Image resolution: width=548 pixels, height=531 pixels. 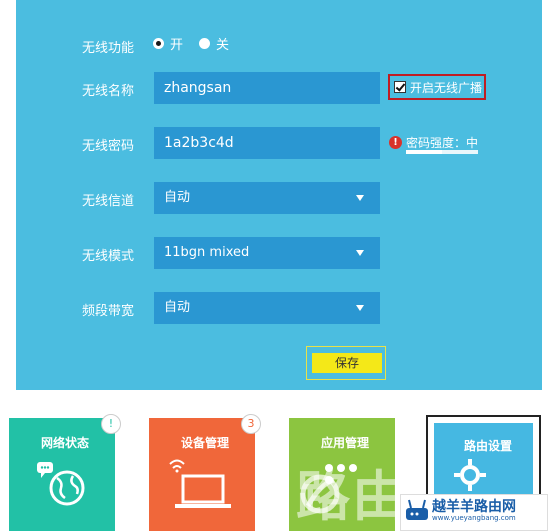 What do you see at coordinates (111, 424) in the screenshot?
I see `network-status-badge: !` at bounding box center [111, 424].